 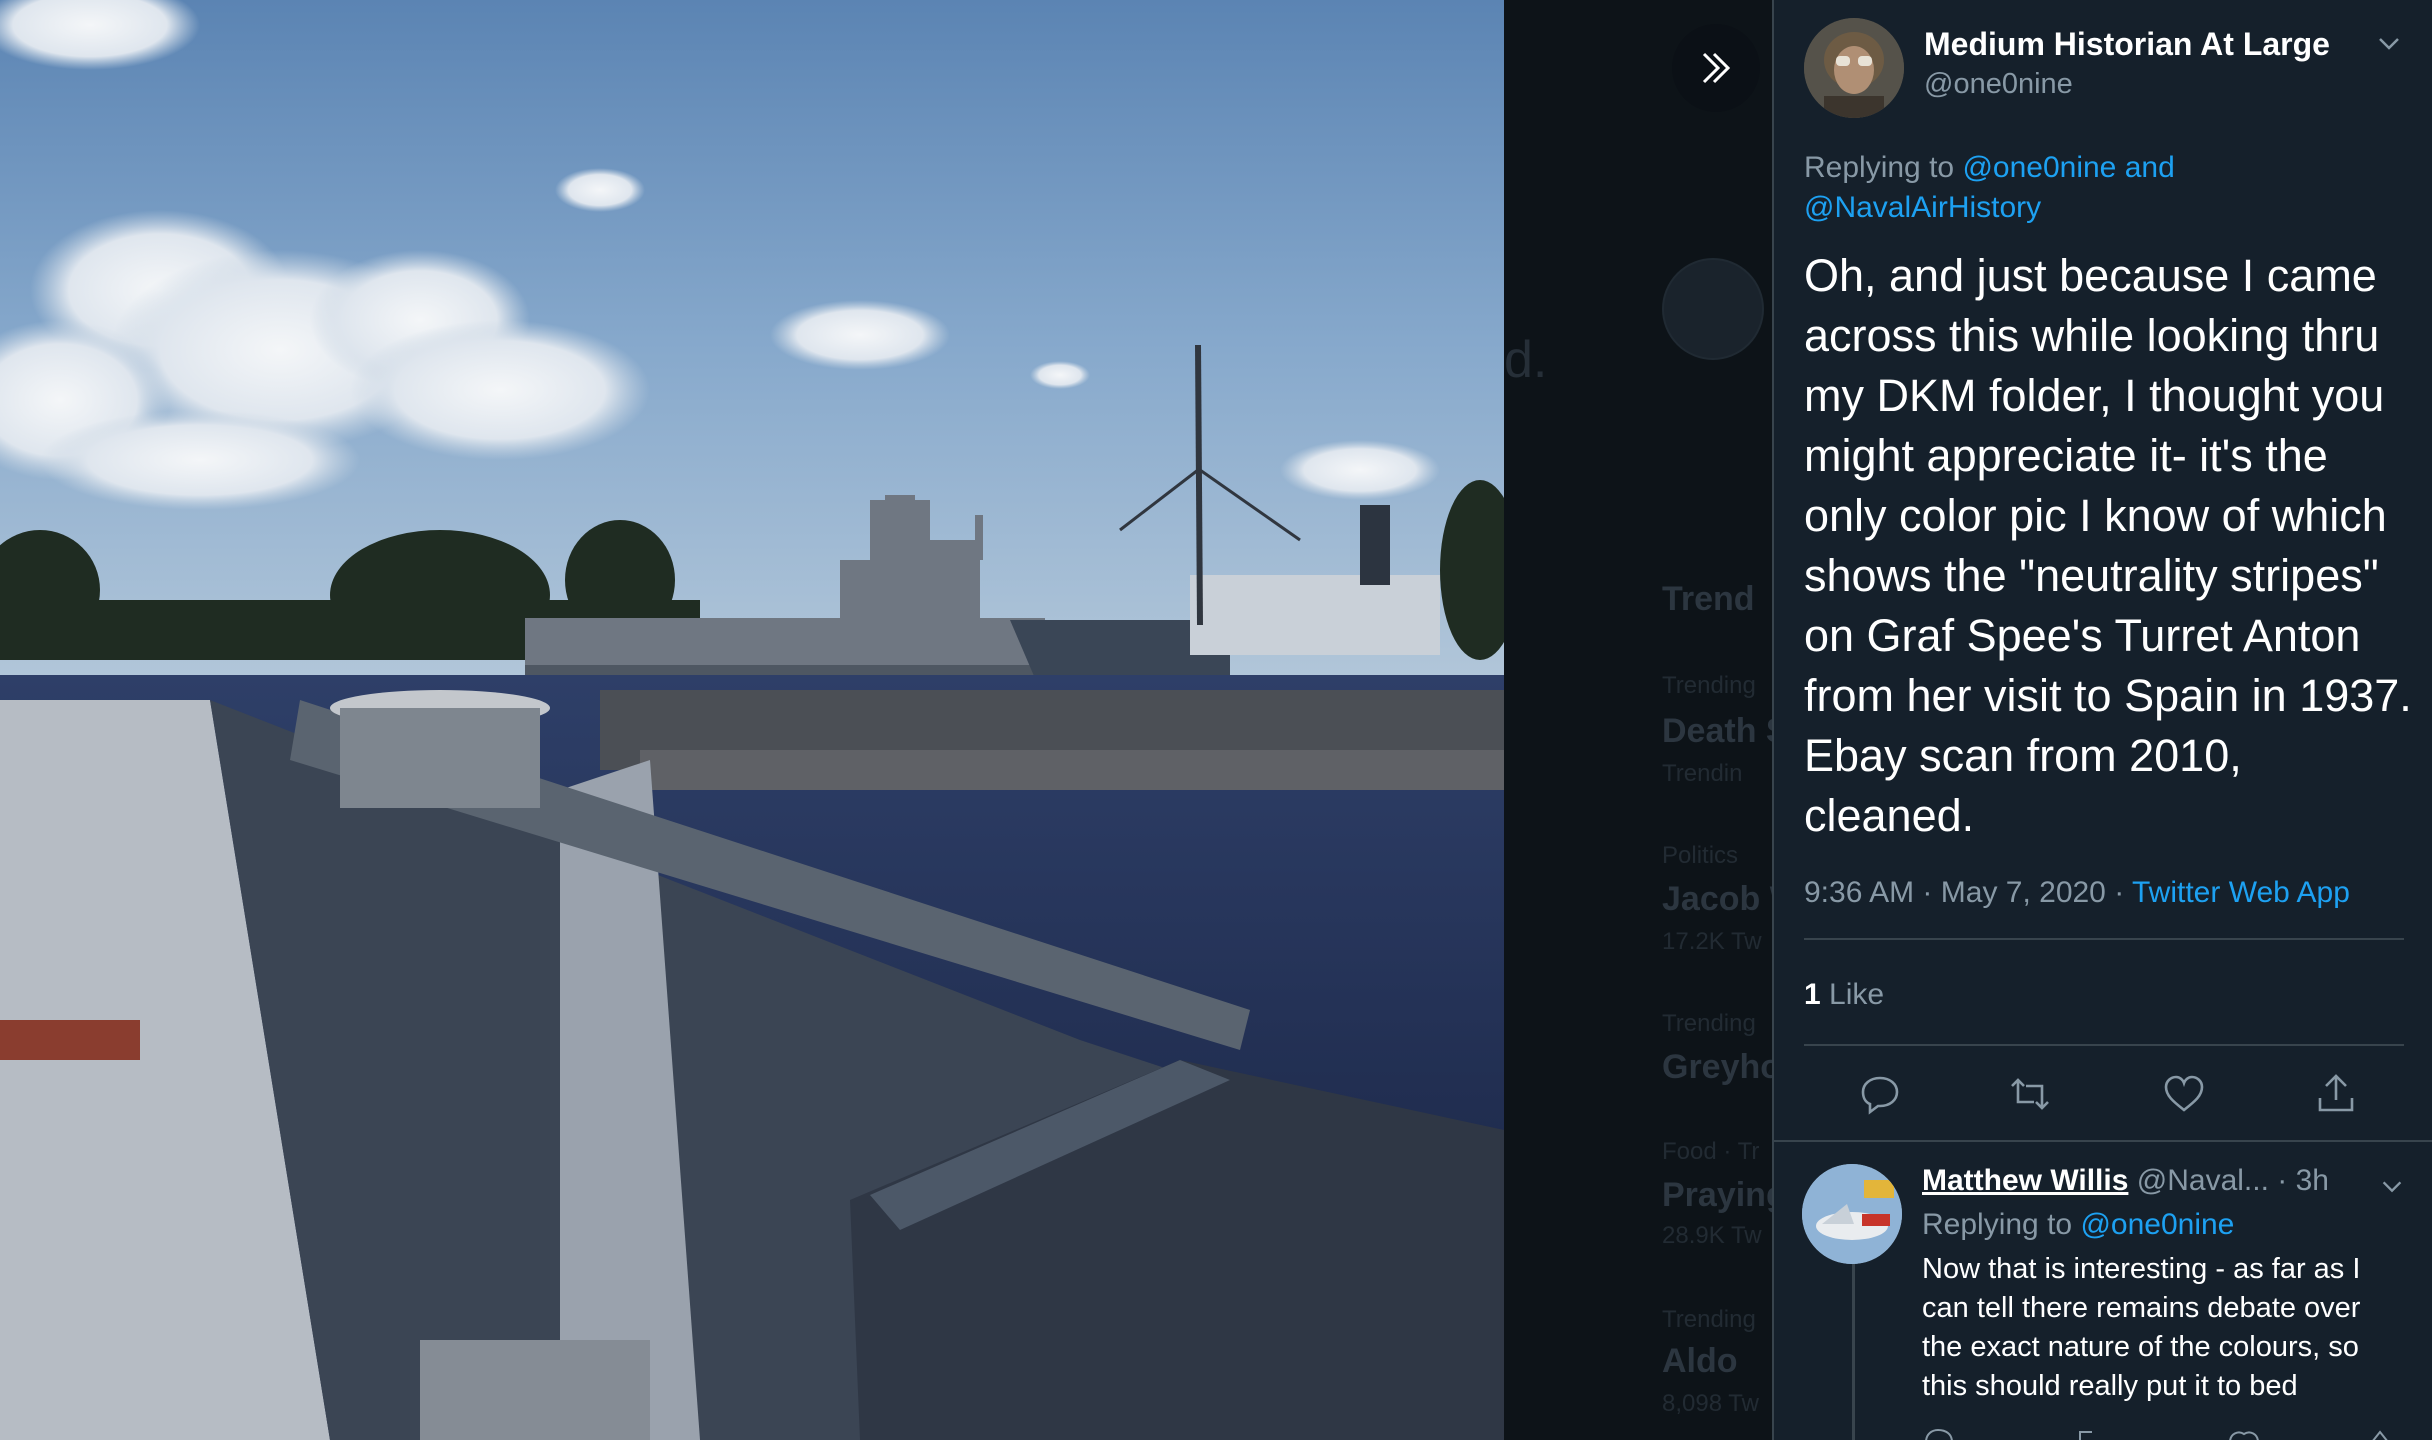 I want to click on thread-line, so click(x=1853, y=1351).